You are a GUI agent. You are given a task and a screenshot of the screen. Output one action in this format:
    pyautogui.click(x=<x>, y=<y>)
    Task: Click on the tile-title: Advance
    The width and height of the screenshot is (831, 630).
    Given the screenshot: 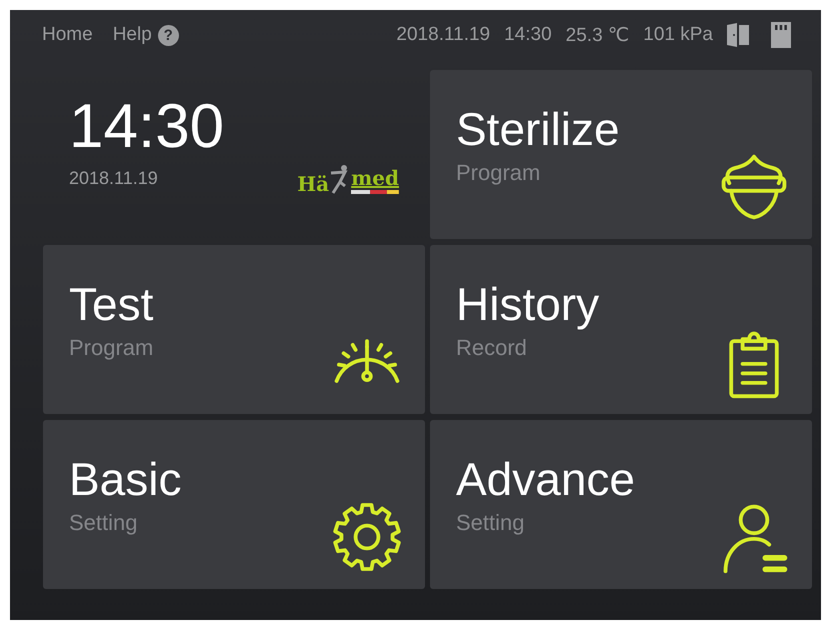 What is the action you would take?
    pyautogui.click(x=546, y=479)
    